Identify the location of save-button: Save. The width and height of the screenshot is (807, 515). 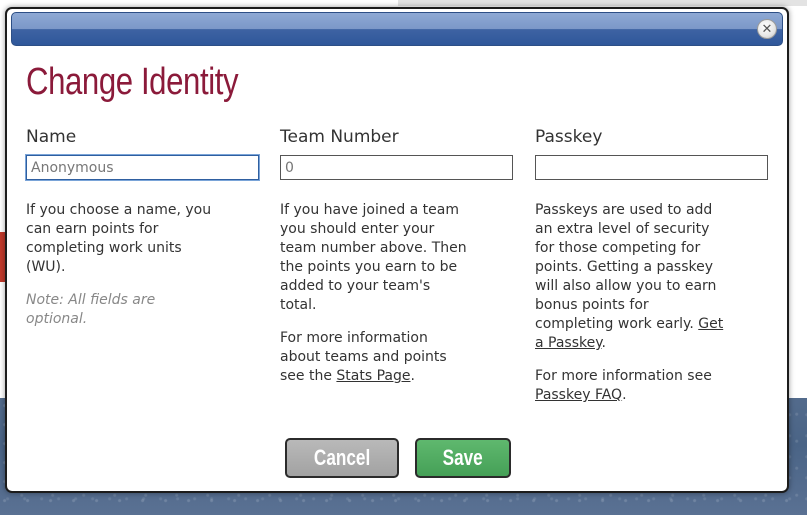
(463, 458).